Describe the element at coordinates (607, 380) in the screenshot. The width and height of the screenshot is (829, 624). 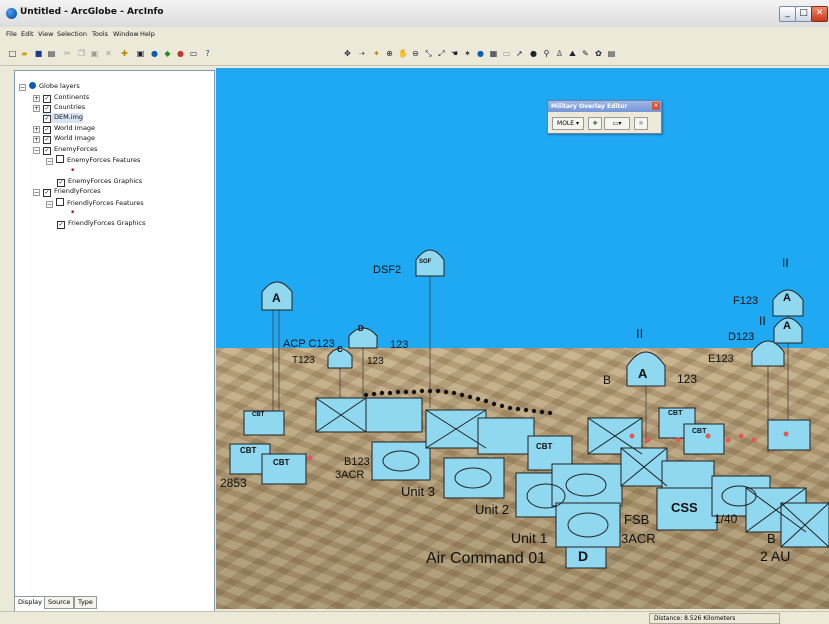
I see `label-b-a: B` at that location.